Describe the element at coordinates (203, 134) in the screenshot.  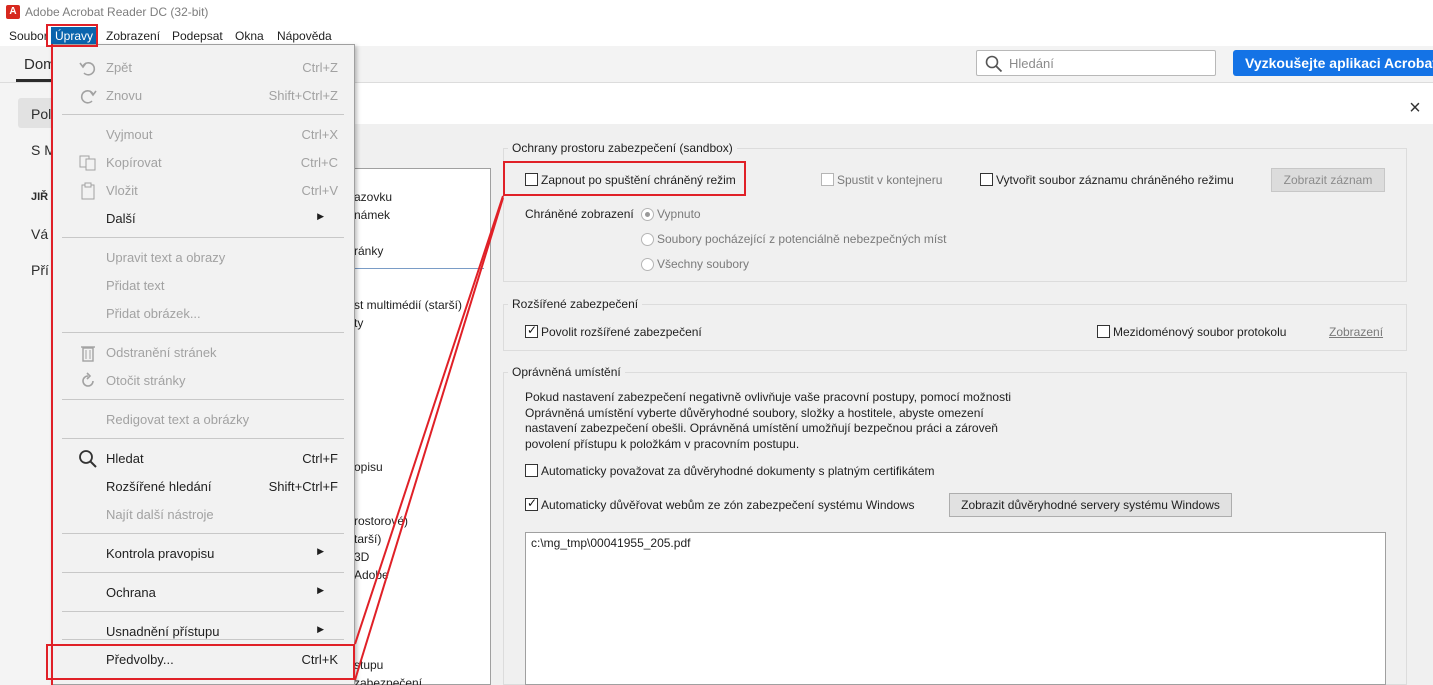
I see `menu-item-vyjmout: Vyjmout Ctrl+X` at that location.